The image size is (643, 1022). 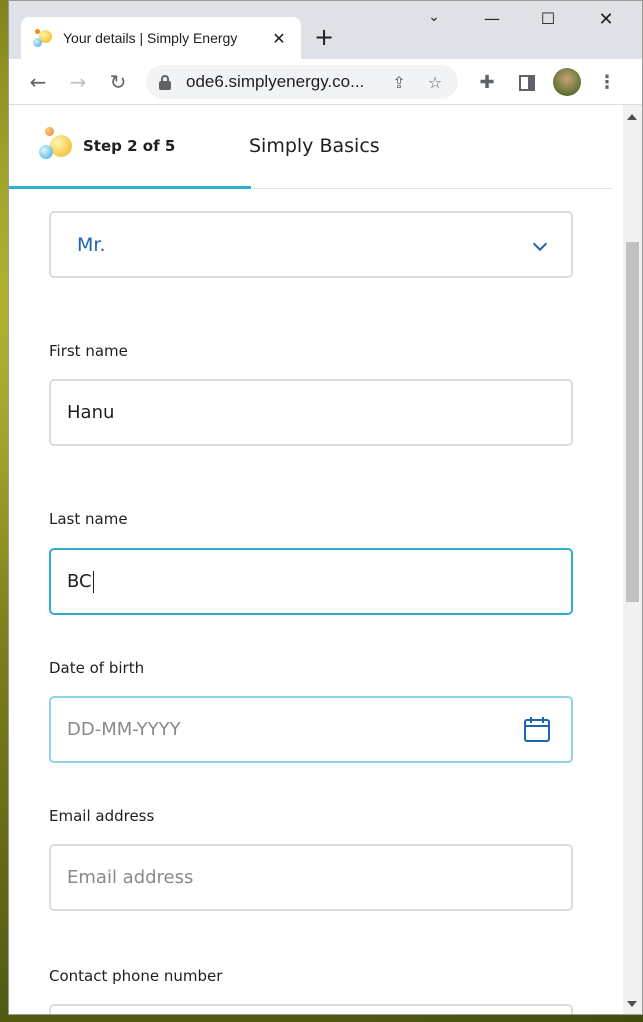 What do you see at coordinates (136, 976) in the screenshot?
I see `contact-phone-label: Contact phone number` at bounding box center [136, 976].